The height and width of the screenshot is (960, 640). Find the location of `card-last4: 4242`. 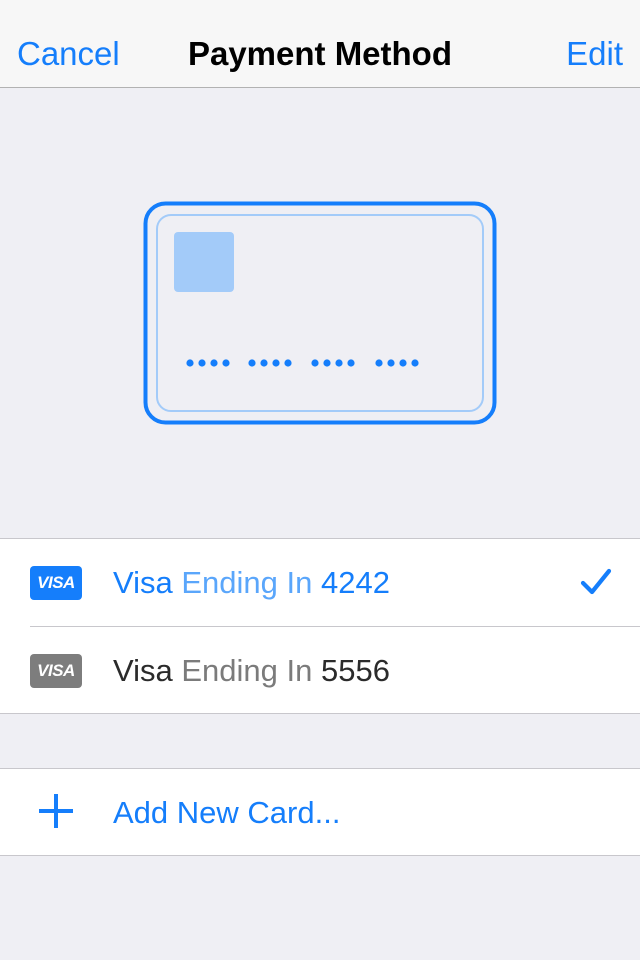

card-last4: 4242 is located at coordinates (355, 582).